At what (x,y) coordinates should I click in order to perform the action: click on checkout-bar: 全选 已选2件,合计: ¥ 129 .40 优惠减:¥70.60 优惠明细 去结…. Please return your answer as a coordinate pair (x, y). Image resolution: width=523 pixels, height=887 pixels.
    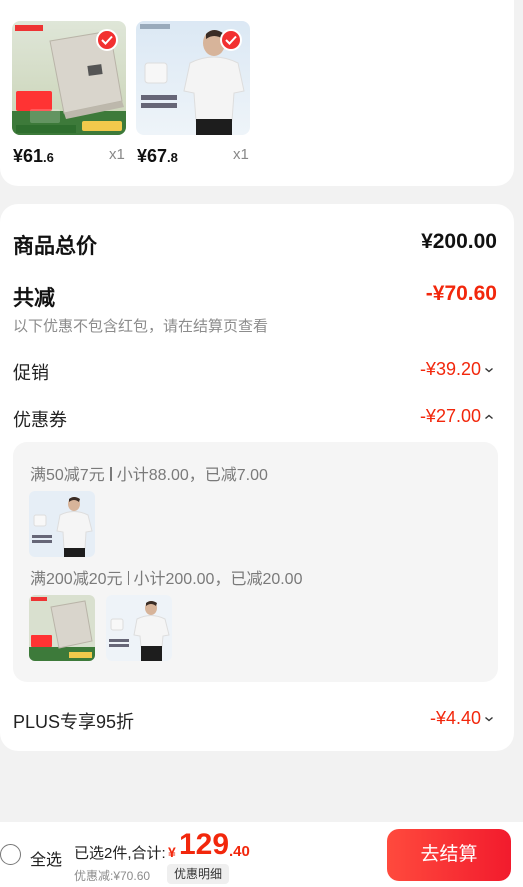
    Looking at the image, I should click on (261, 854).